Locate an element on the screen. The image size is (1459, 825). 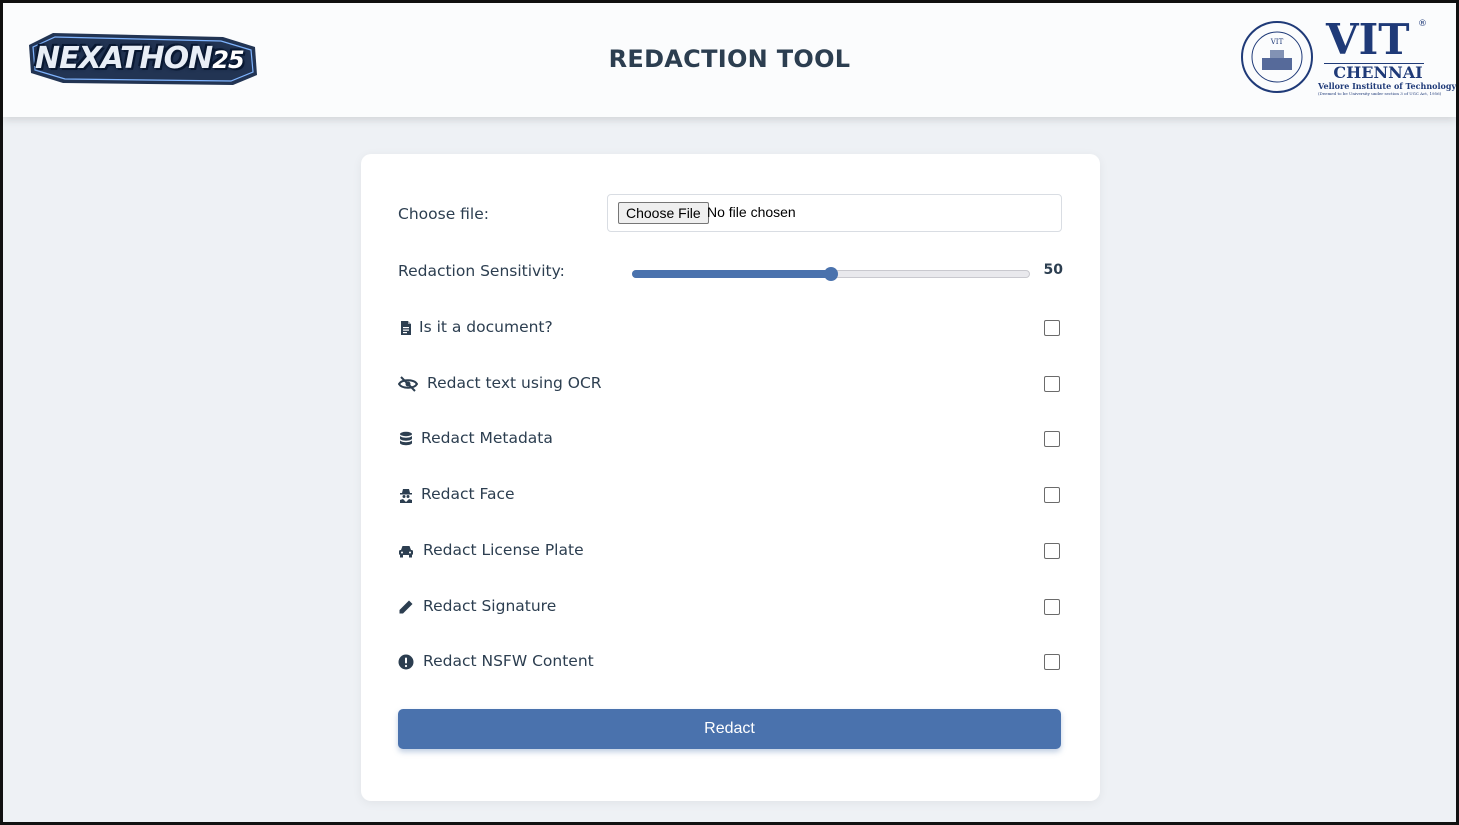
exclamation-circle-icon is located at coordinates (406, 662).